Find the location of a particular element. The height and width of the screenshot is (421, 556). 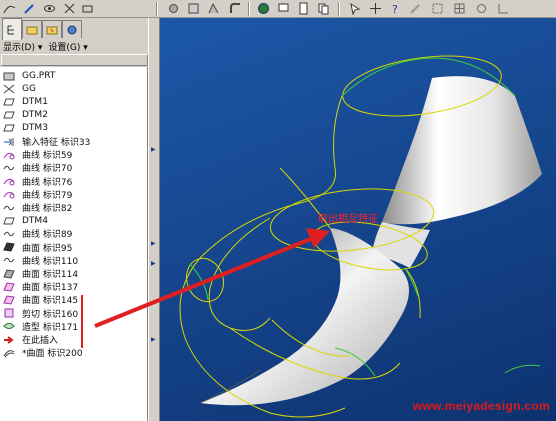

tree-item-label: DTM4 is located at coordinates (35, 220).